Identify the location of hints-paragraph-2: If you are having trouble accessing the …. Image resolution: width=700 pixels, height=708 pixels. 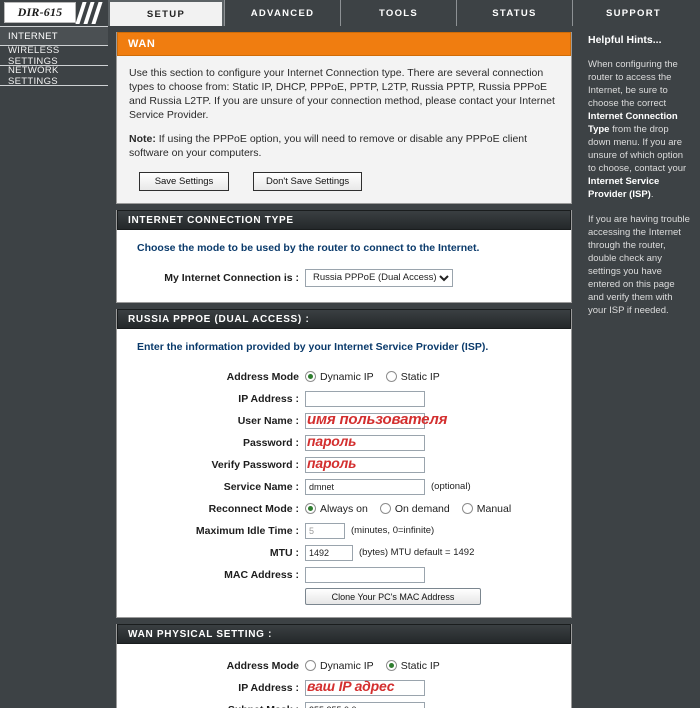
(639, 265).